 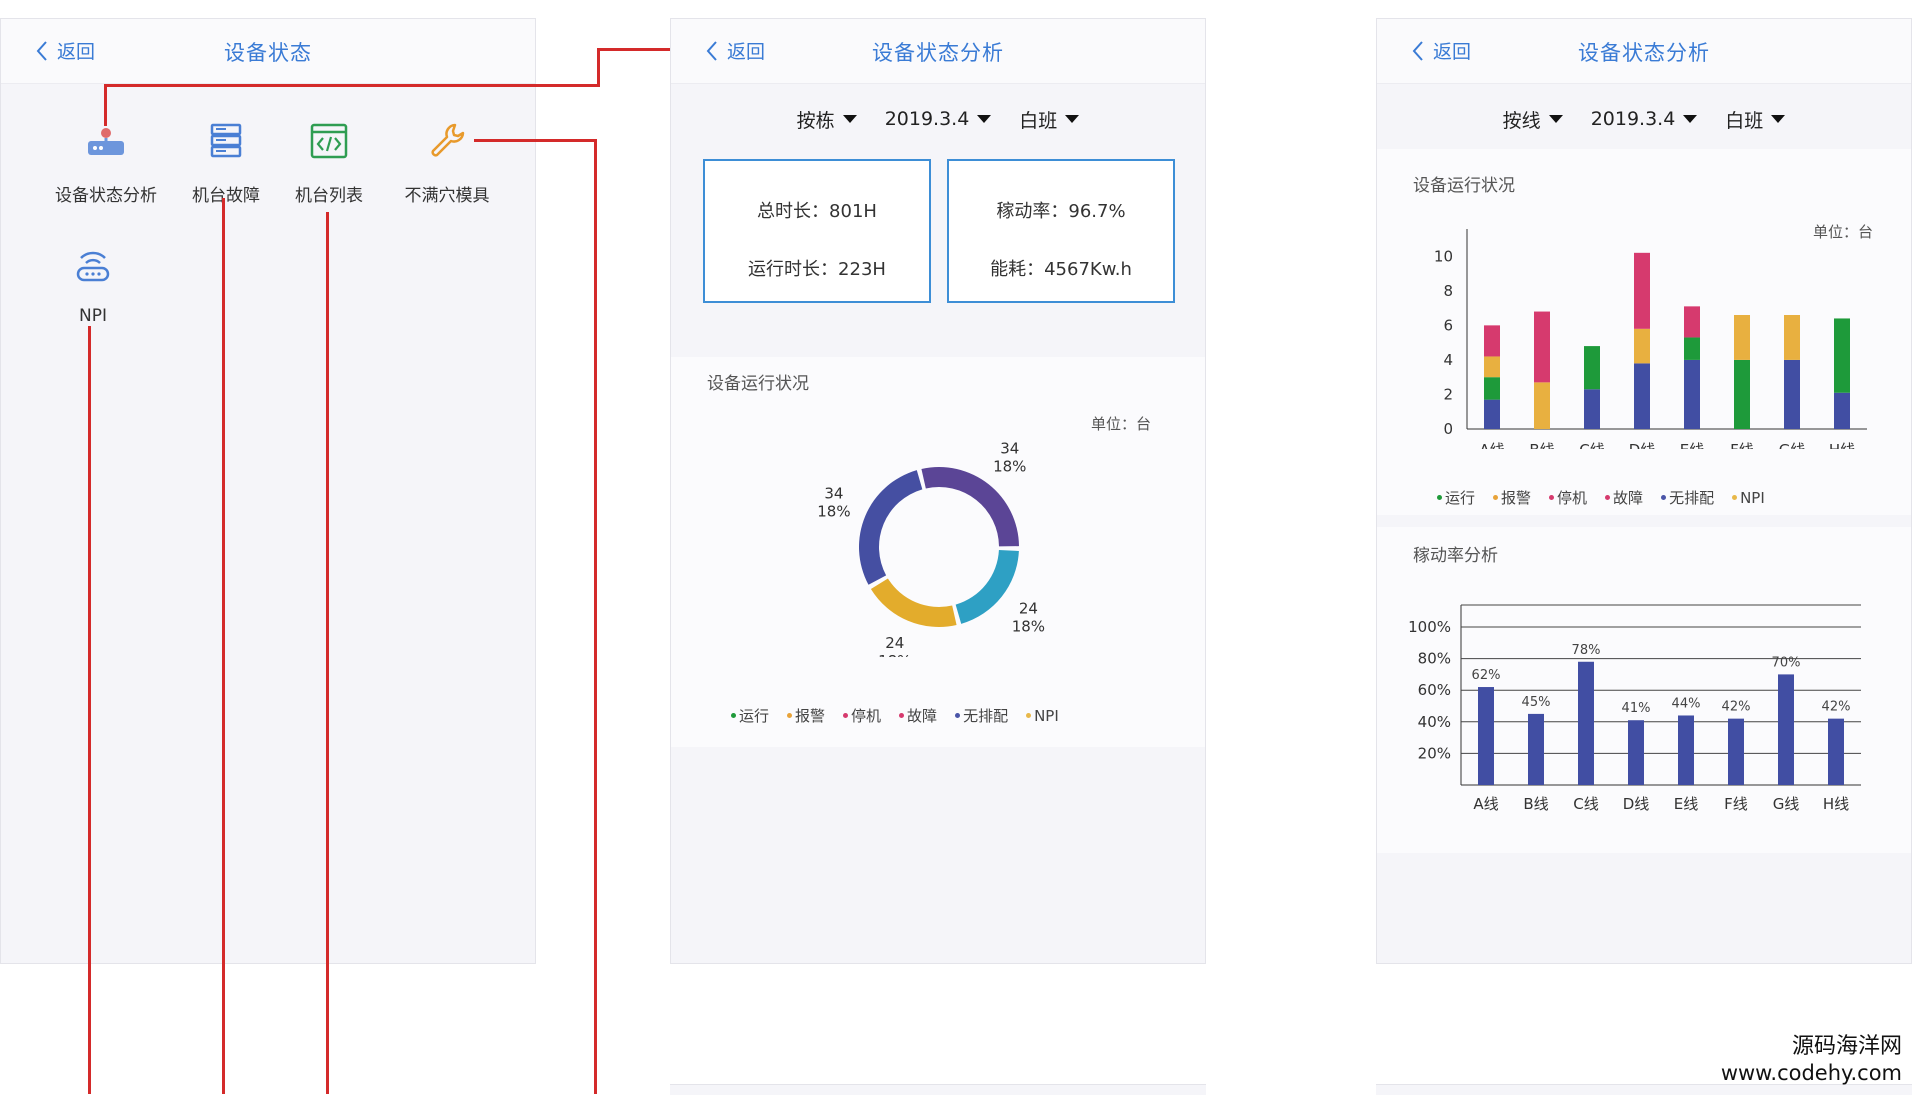 What do you see at coordinates (268, 51) in the screenshot?
I see `nav-bar: 返回 设备状态` at bounding box center [268, 51].